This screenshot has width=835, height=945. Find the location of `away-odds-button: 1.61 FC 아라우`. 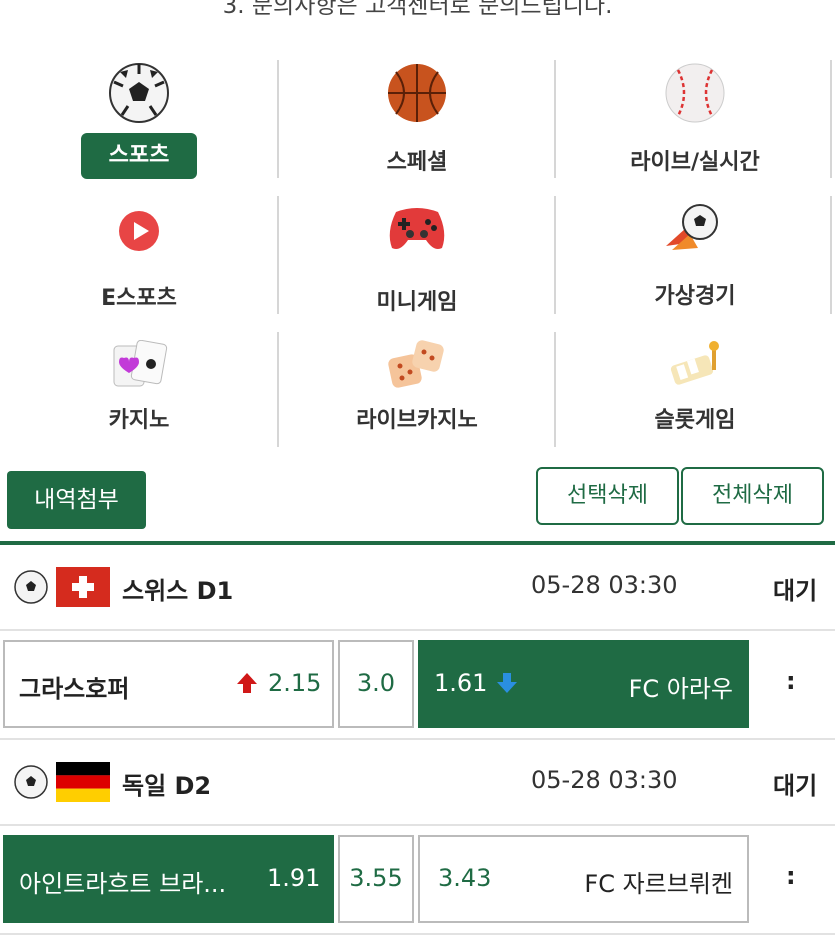

away-odds-button: 1.61 FC 아라우 is located at coordinates (583, 684).